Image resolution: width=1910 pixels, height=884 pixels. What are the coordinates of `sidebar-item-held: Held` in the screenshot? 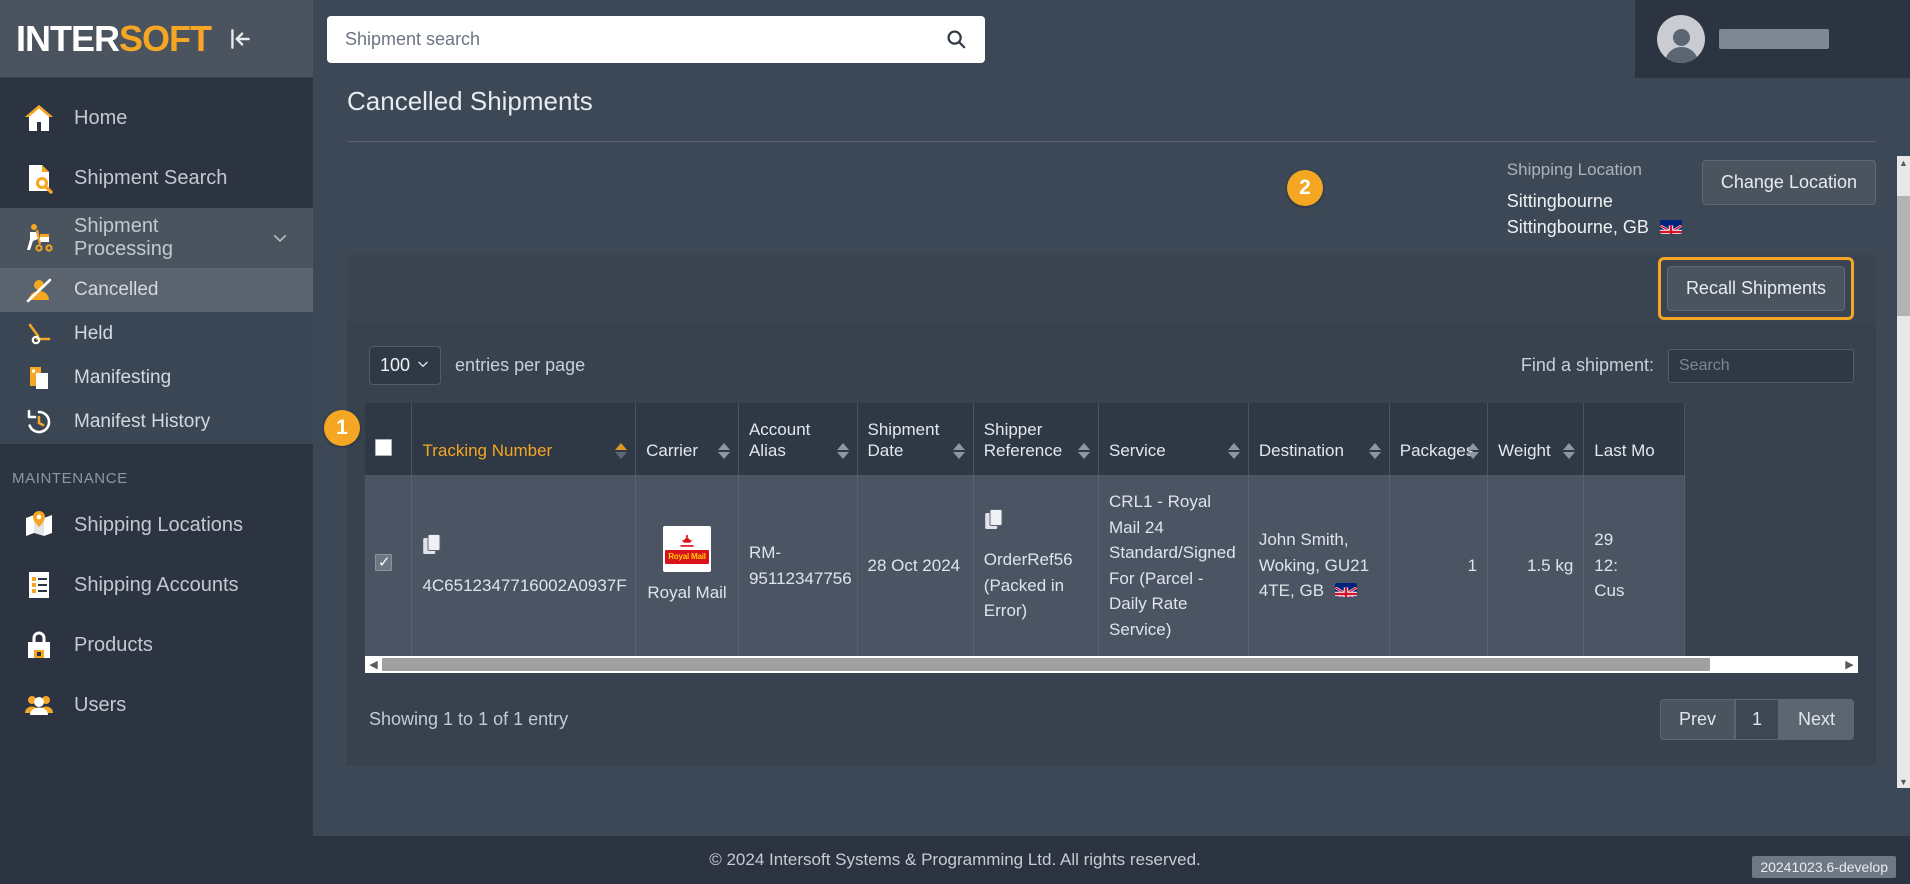 It's located at (156, 334).